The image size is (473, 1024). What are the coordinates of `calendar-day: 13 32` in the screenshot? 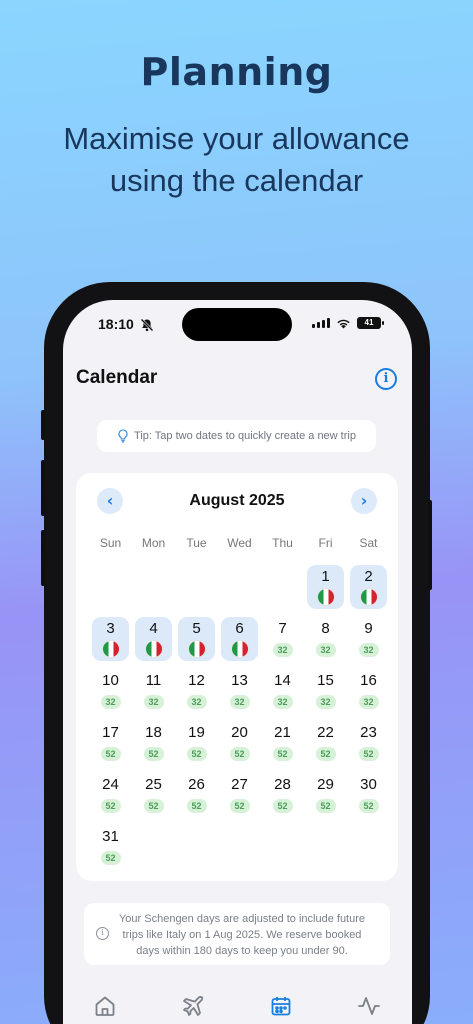 It's located at (239, 691).